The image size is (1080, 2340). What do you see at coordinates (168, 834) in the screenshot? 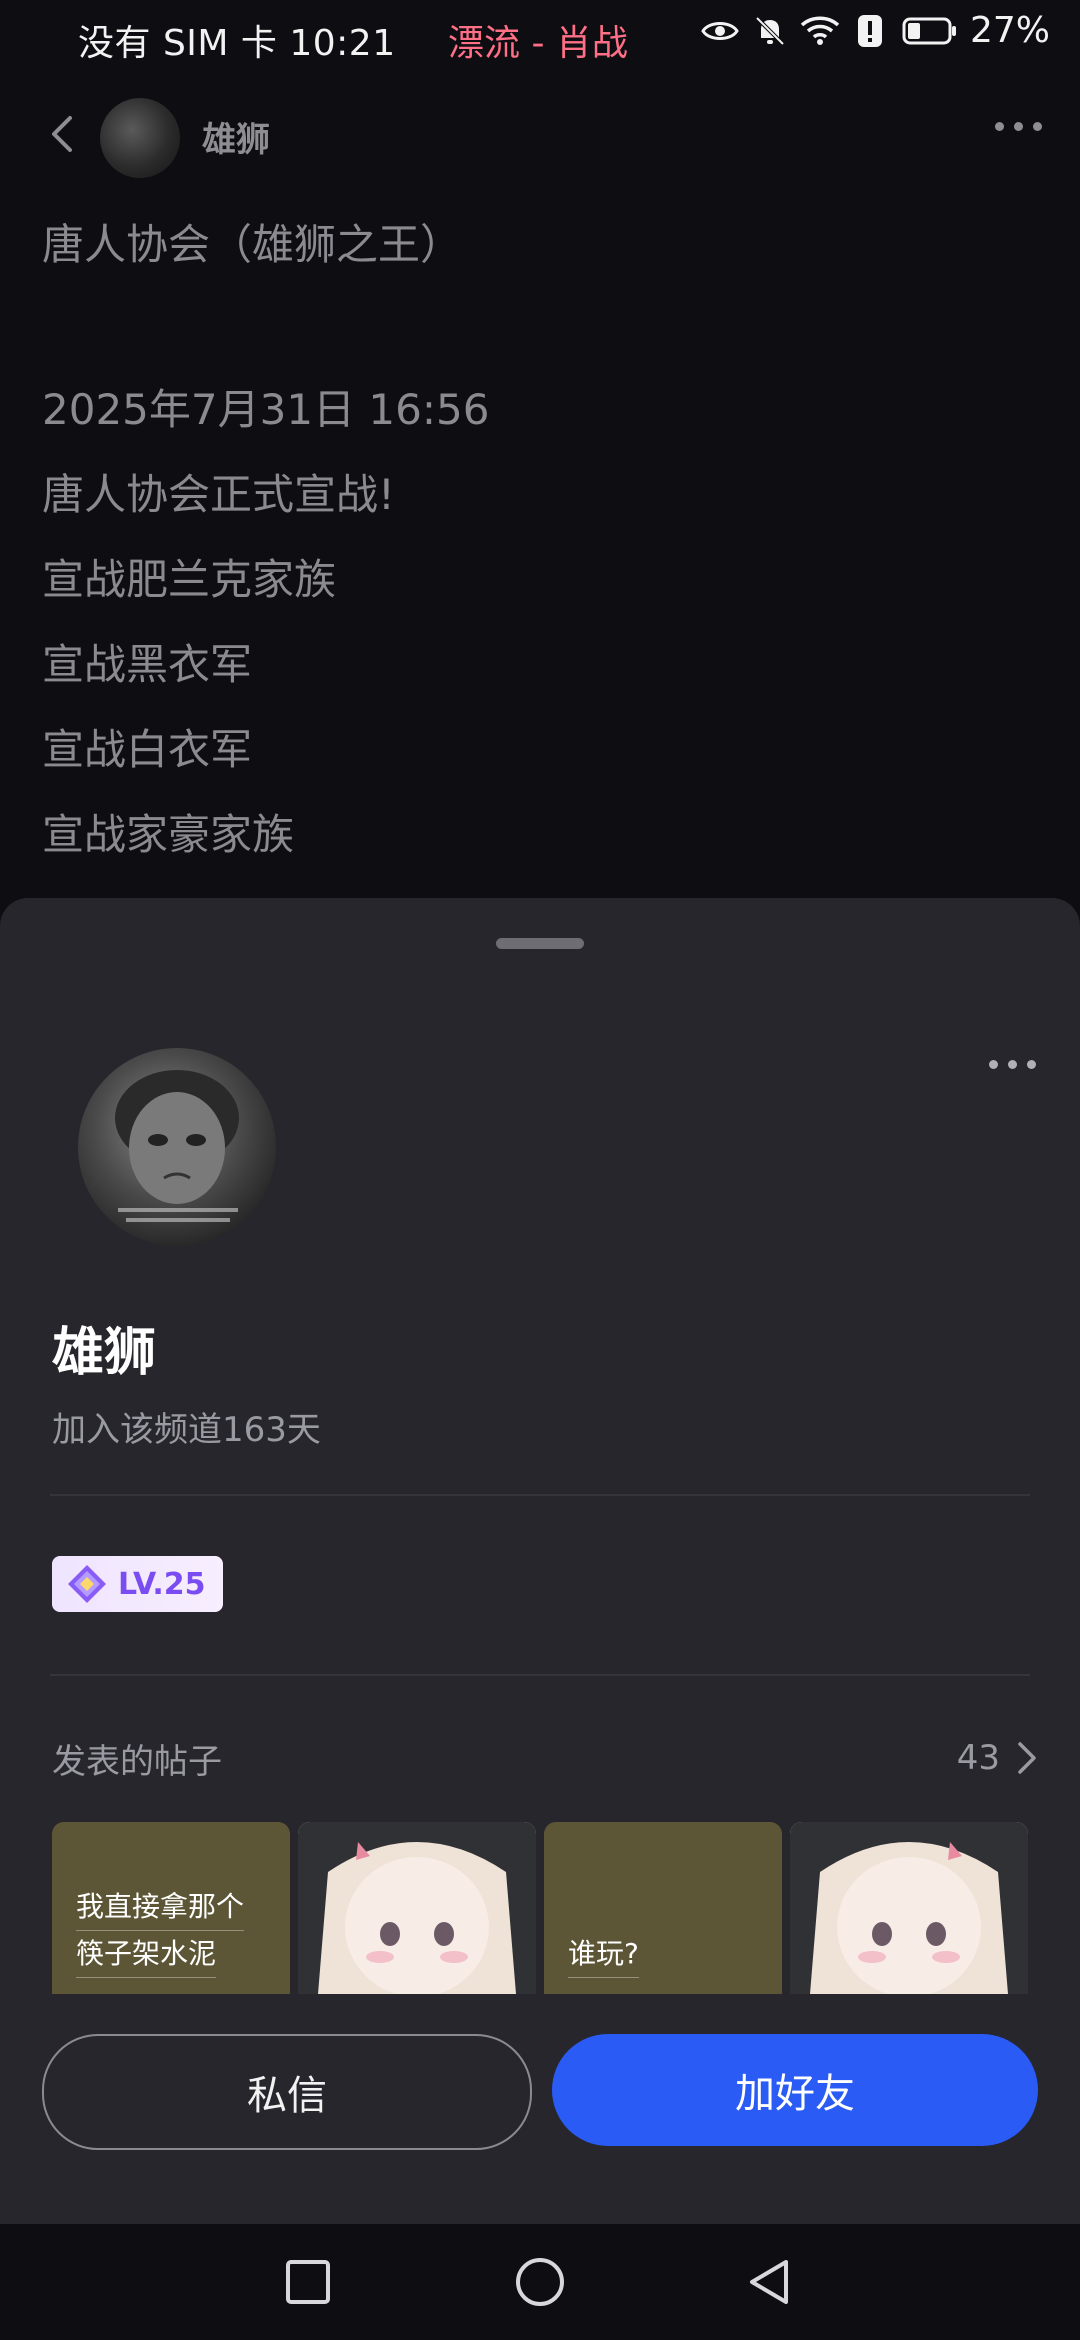
I see `post-line: 宣战家豪家族` at bounding box center [168, 834].